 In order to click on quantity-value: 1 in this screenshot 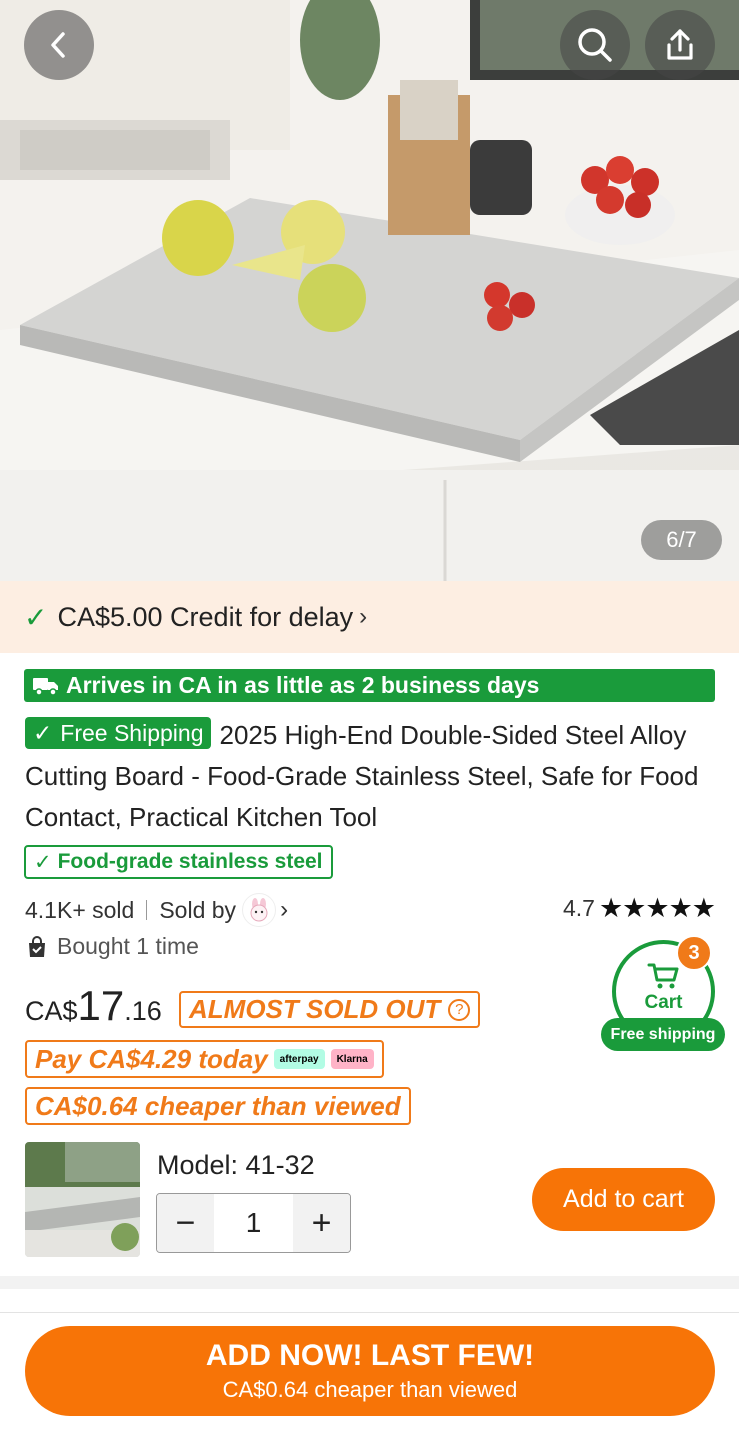, I will do `click(253, 1223)`.